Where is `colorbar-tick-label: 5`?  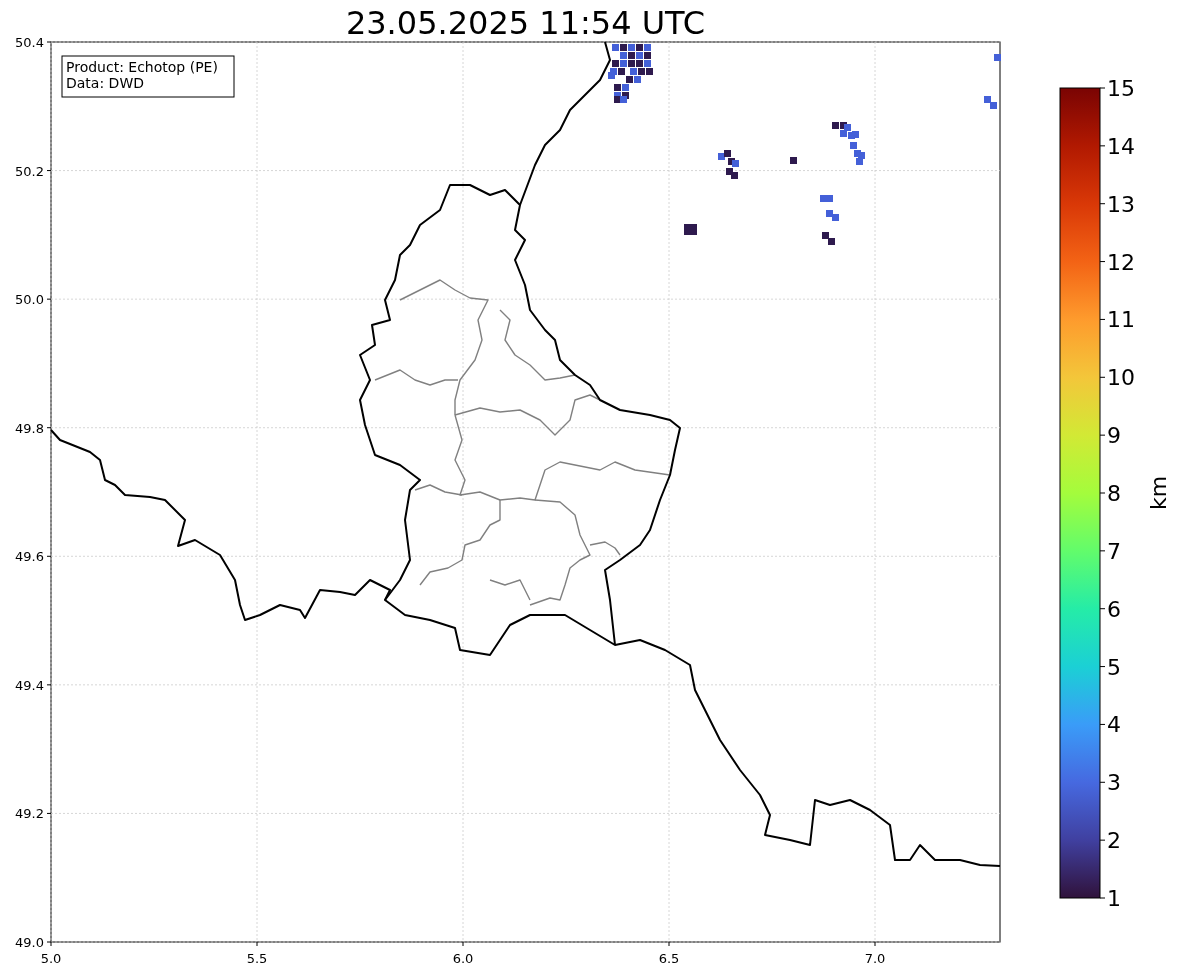 colorbar-tick-label: 5 is located at coordinates (1114, 667).